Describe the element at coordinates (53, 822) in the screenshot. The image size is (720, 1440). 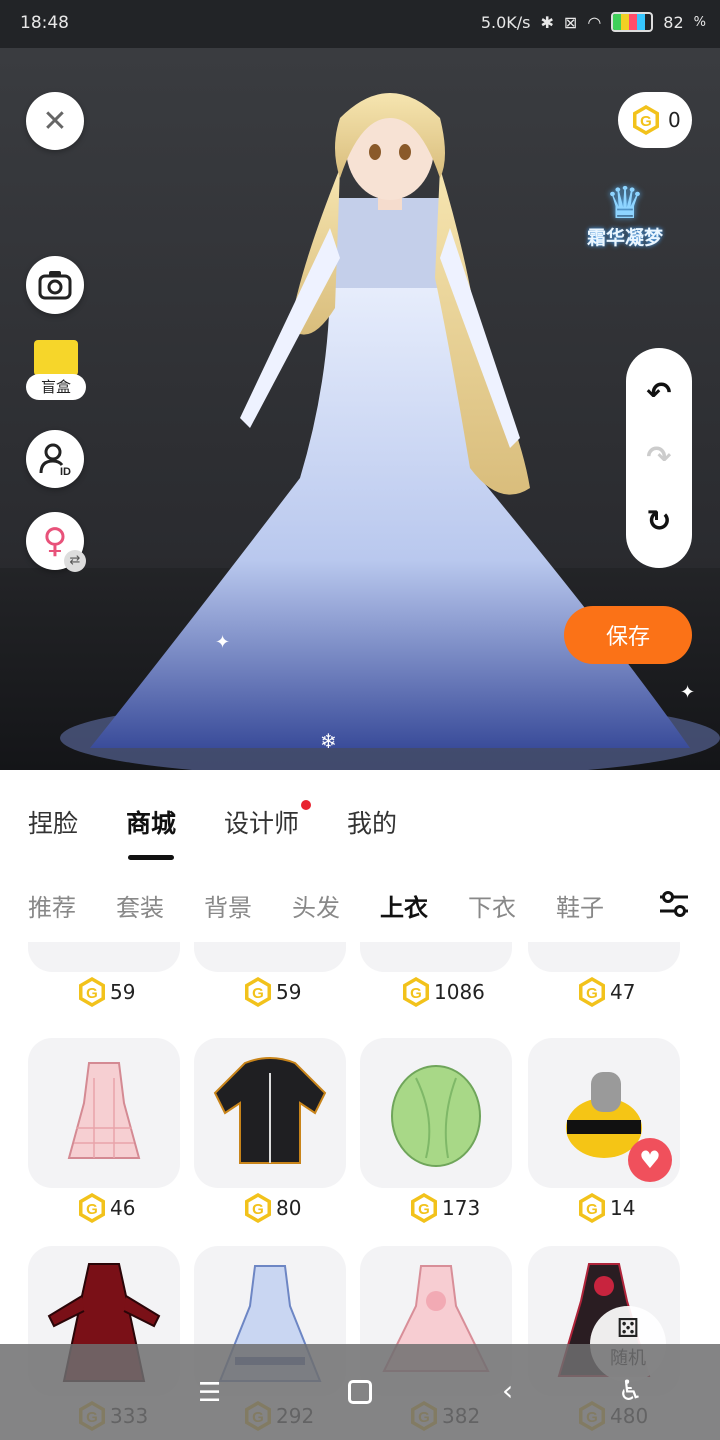
I see `tab-face: 捏脸` at that location.